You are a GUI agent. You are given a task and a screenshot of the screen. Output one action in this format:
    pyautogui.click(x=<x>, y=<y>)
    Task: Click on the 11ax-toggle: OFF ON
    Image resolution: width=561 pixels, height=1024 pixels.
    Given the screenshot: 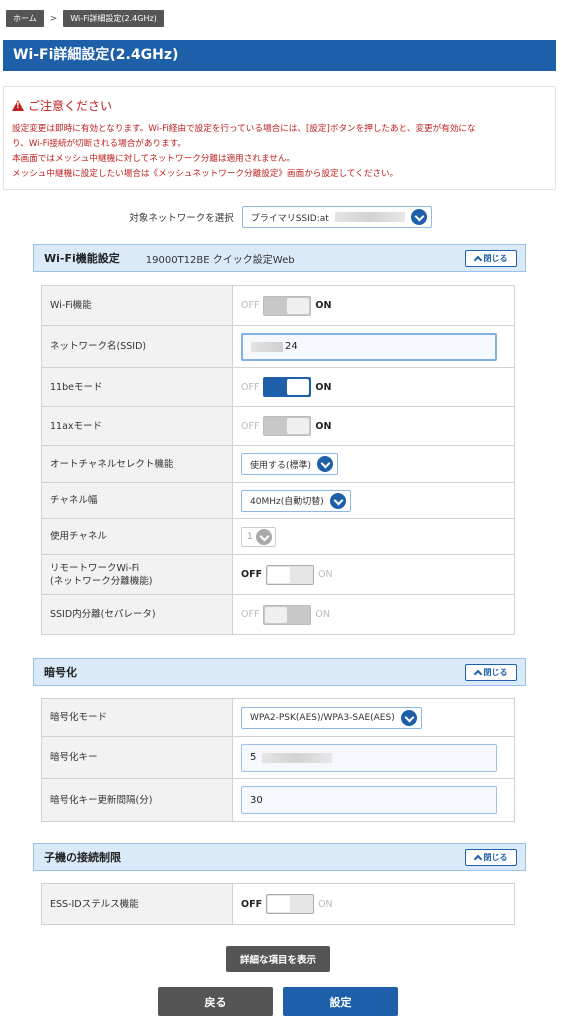 What is the action you would take?
    pyautogui.click(x=286, y=426)
    